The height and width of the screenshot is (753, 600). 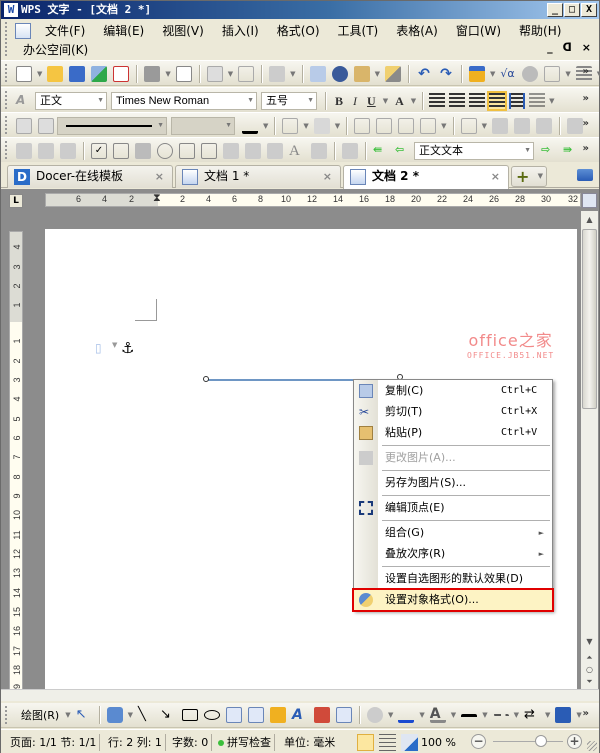 What do you see at coordinates (99, 151) in the screenshot?
I see `checkbox-control-icon: ✓` at bounding box center [99, 151].